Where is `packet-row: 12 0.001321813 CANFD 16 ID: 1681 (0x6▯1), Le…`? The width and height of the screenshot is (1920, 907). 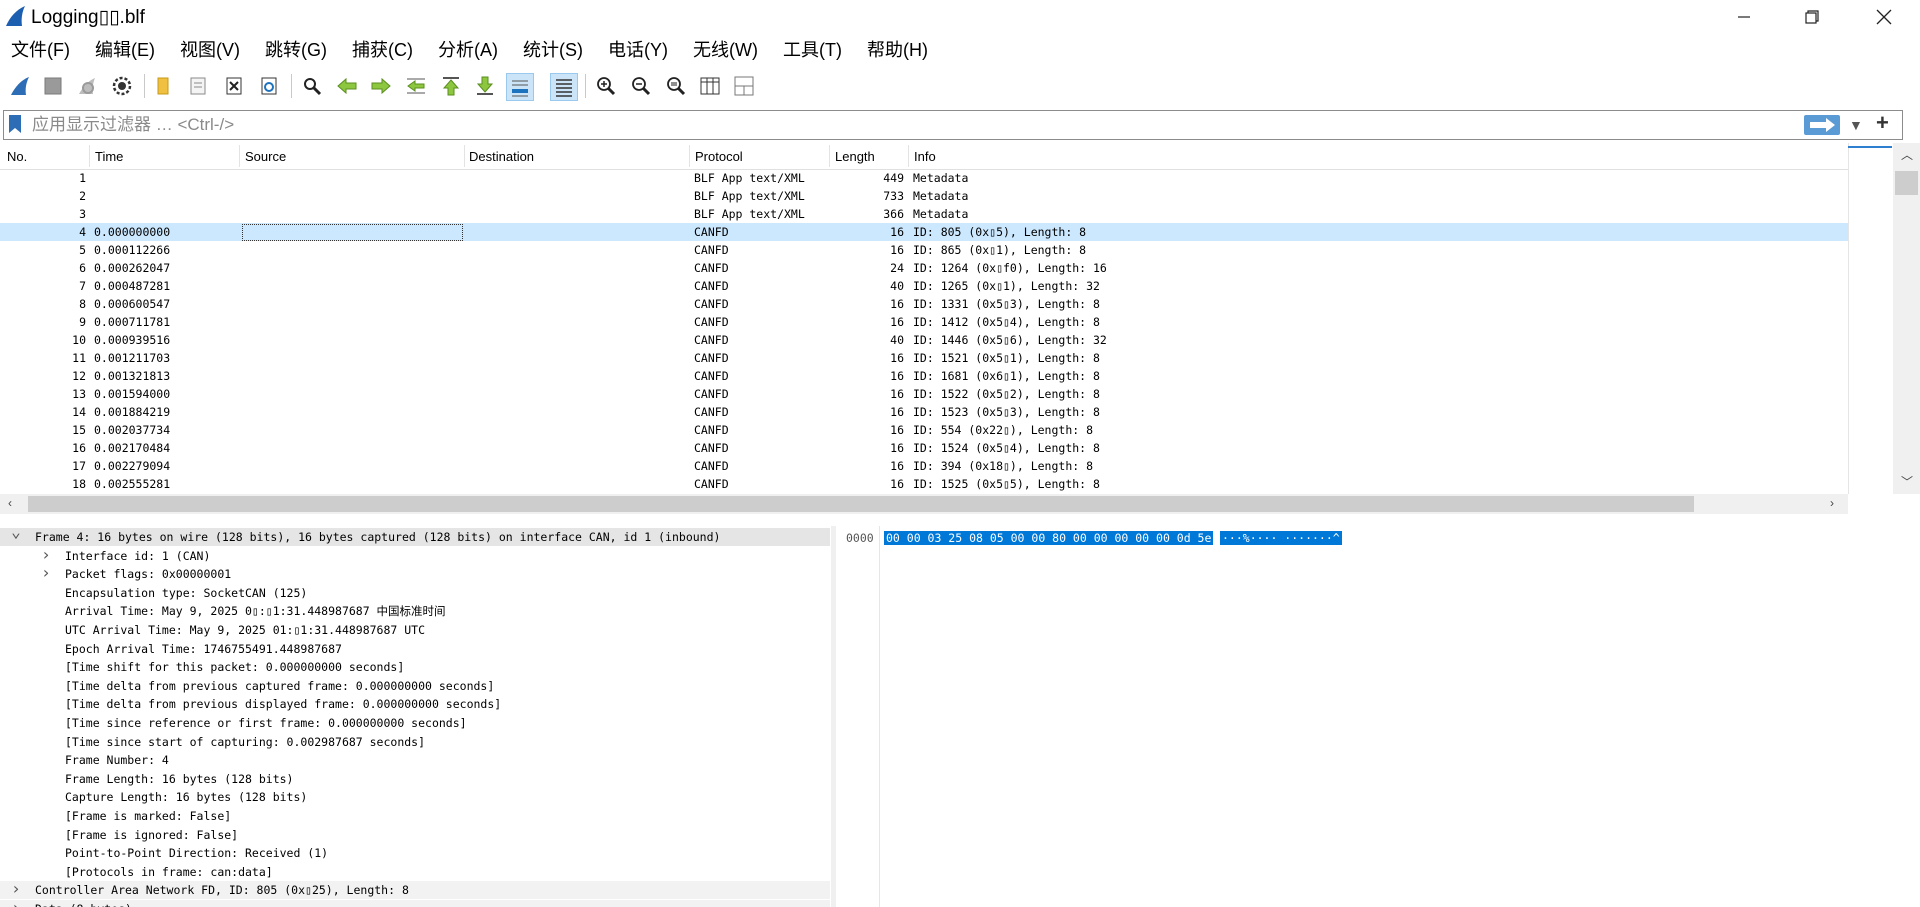
packet-row: 12 0.001321813 CANFD 16 ID: 1681 (0x6▯1), Le… is located at coordinates (924, 376).